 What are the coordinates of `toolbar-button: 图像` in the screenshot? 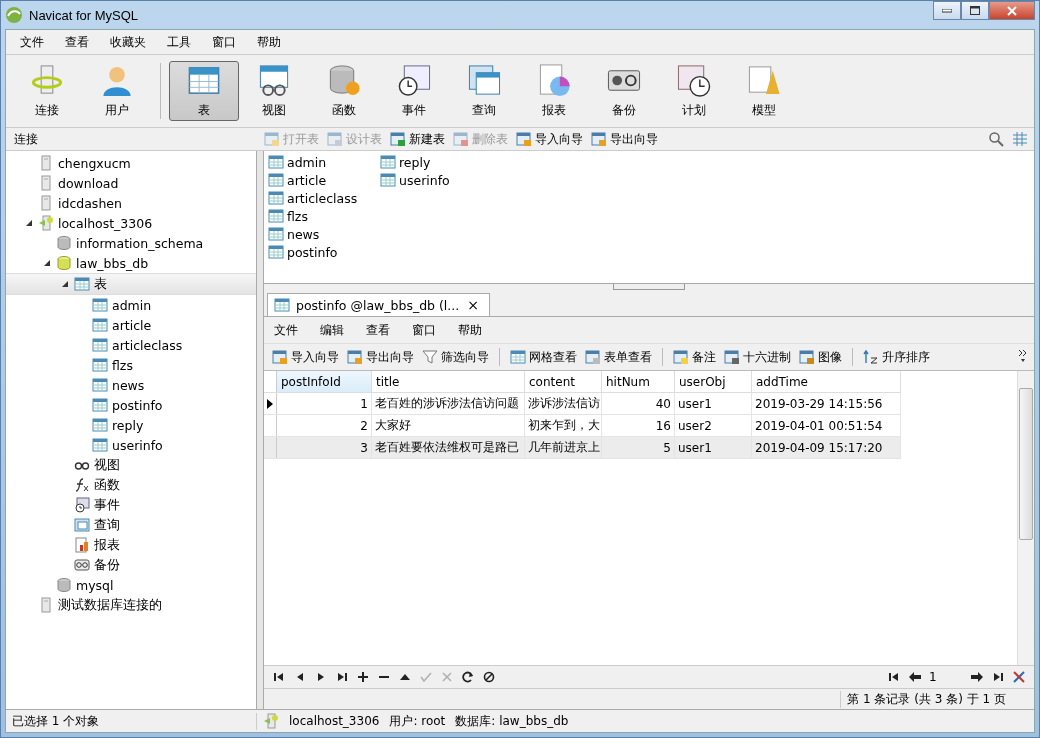 It's located at (820, 357).